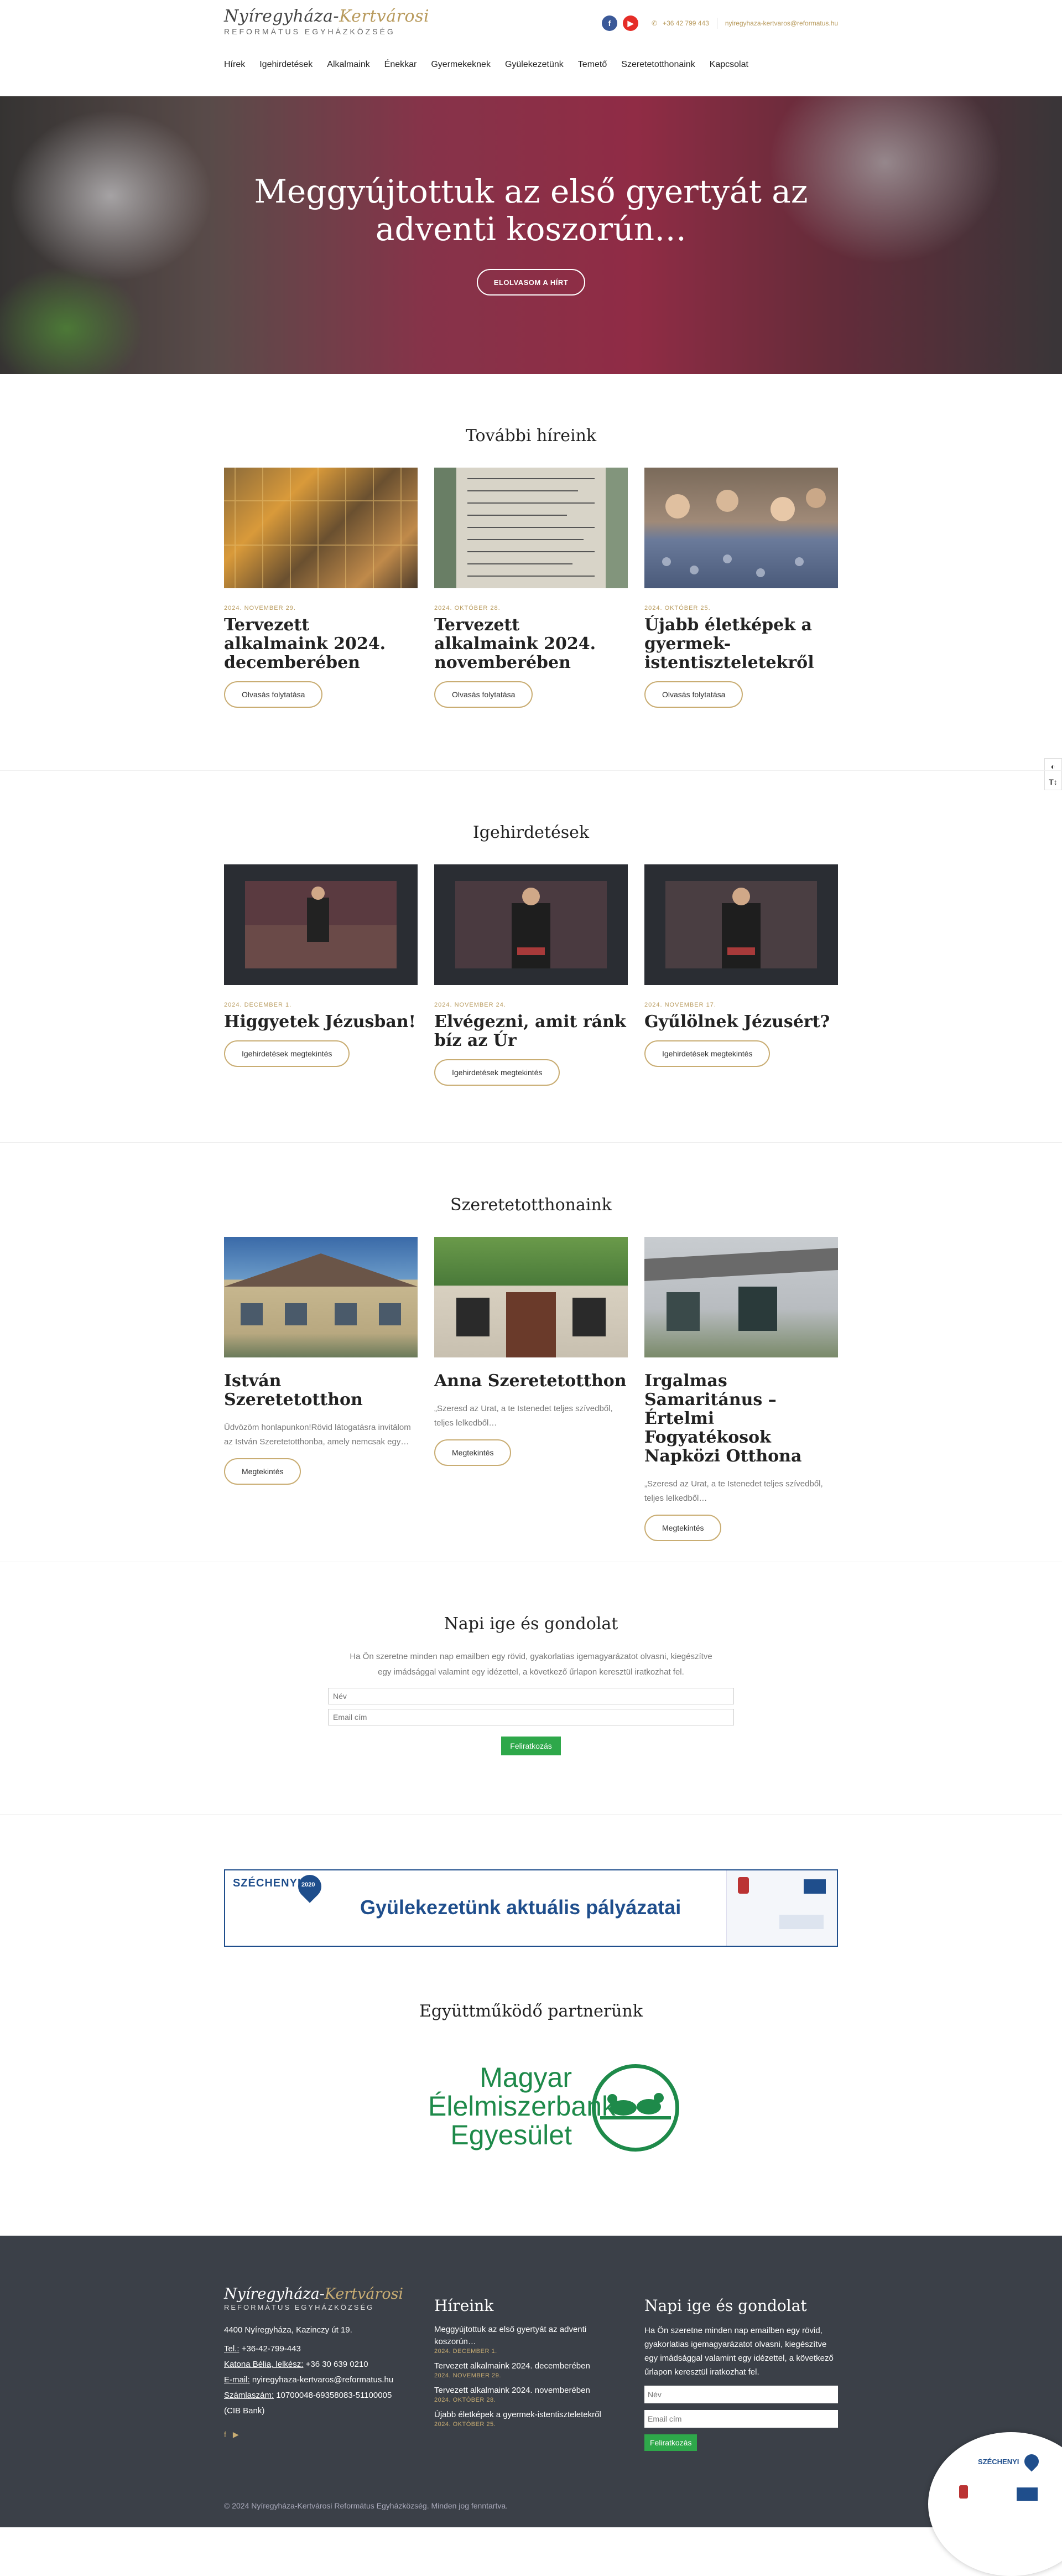 The width and height of the screenshot is (1062, 2576). I want to click on text-size-icon: T↕, so click(1053, 782).